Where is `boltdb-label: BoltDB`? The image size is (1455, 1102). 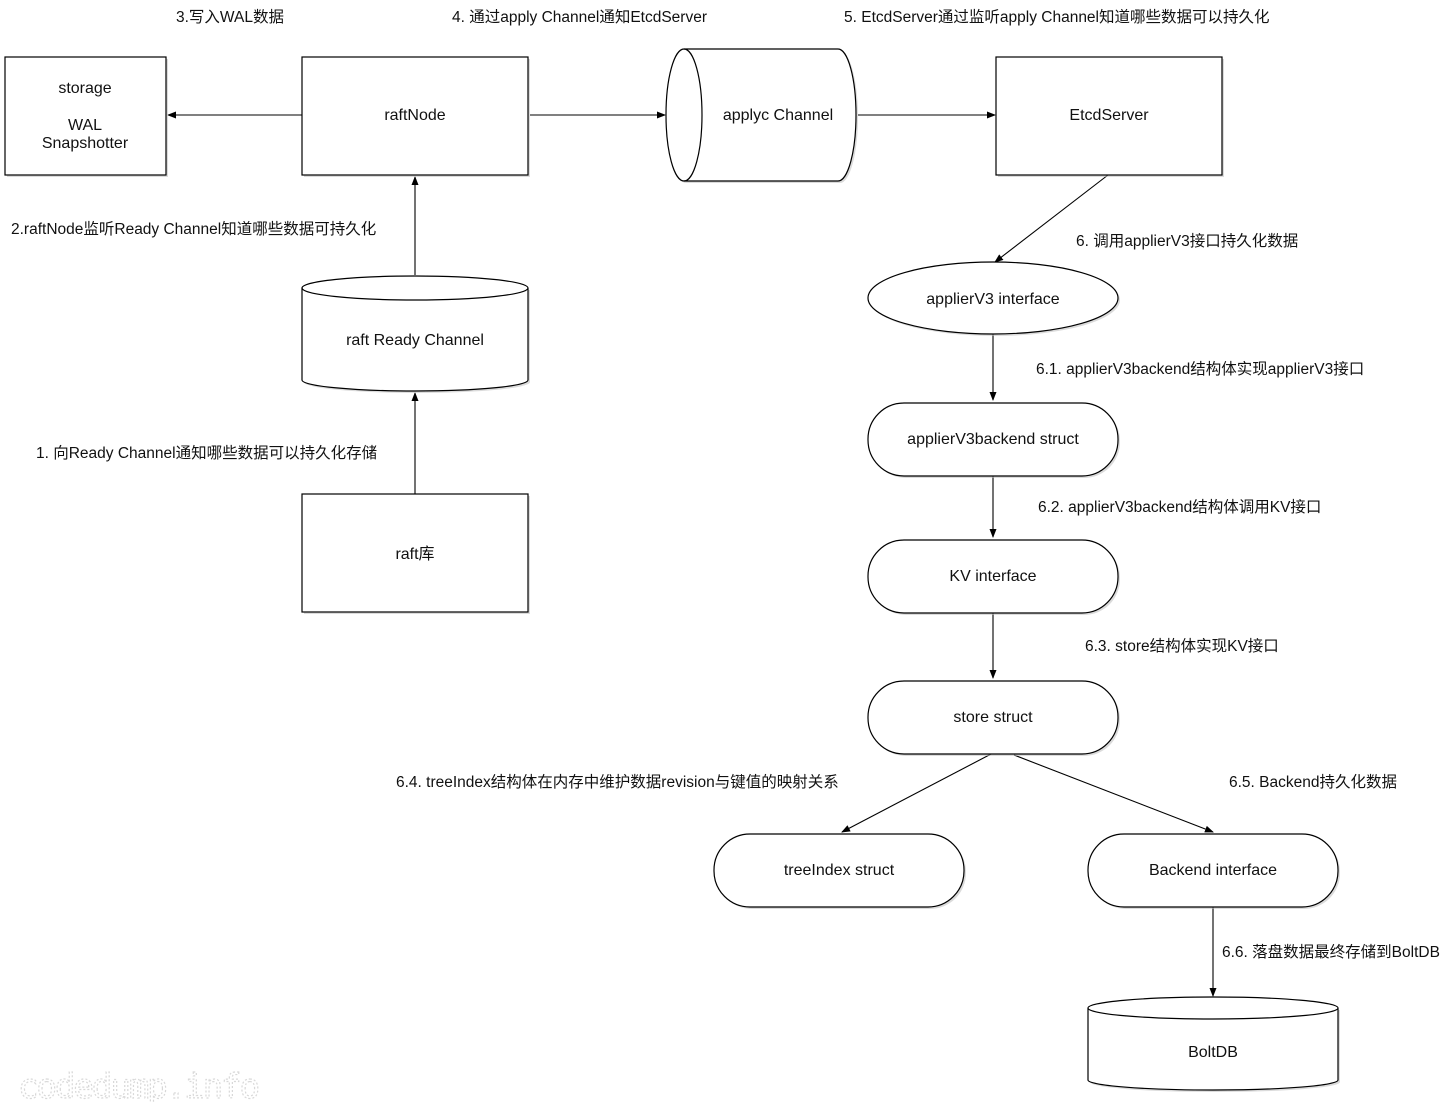 boltdb-label: BoltDB is located at coordinates (1213, 1052).